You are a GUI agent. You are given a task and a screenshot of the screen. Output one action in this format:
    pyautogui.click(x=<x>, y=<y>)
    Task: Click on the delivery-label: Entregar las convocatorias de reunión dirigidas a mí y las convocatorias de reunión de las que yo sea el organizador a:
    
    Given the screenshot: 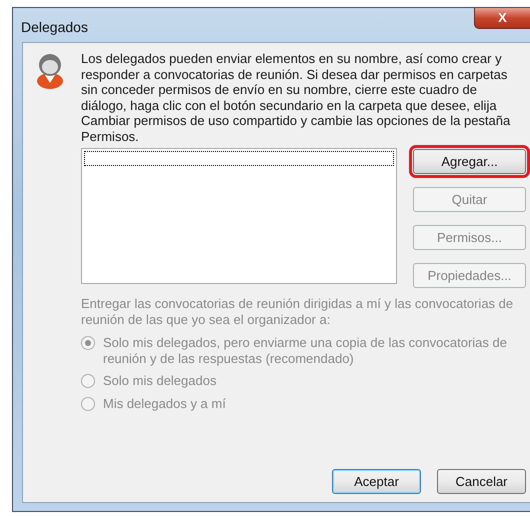 What is the action you would take?
    pyautogui.click(x=297, y=311)
    